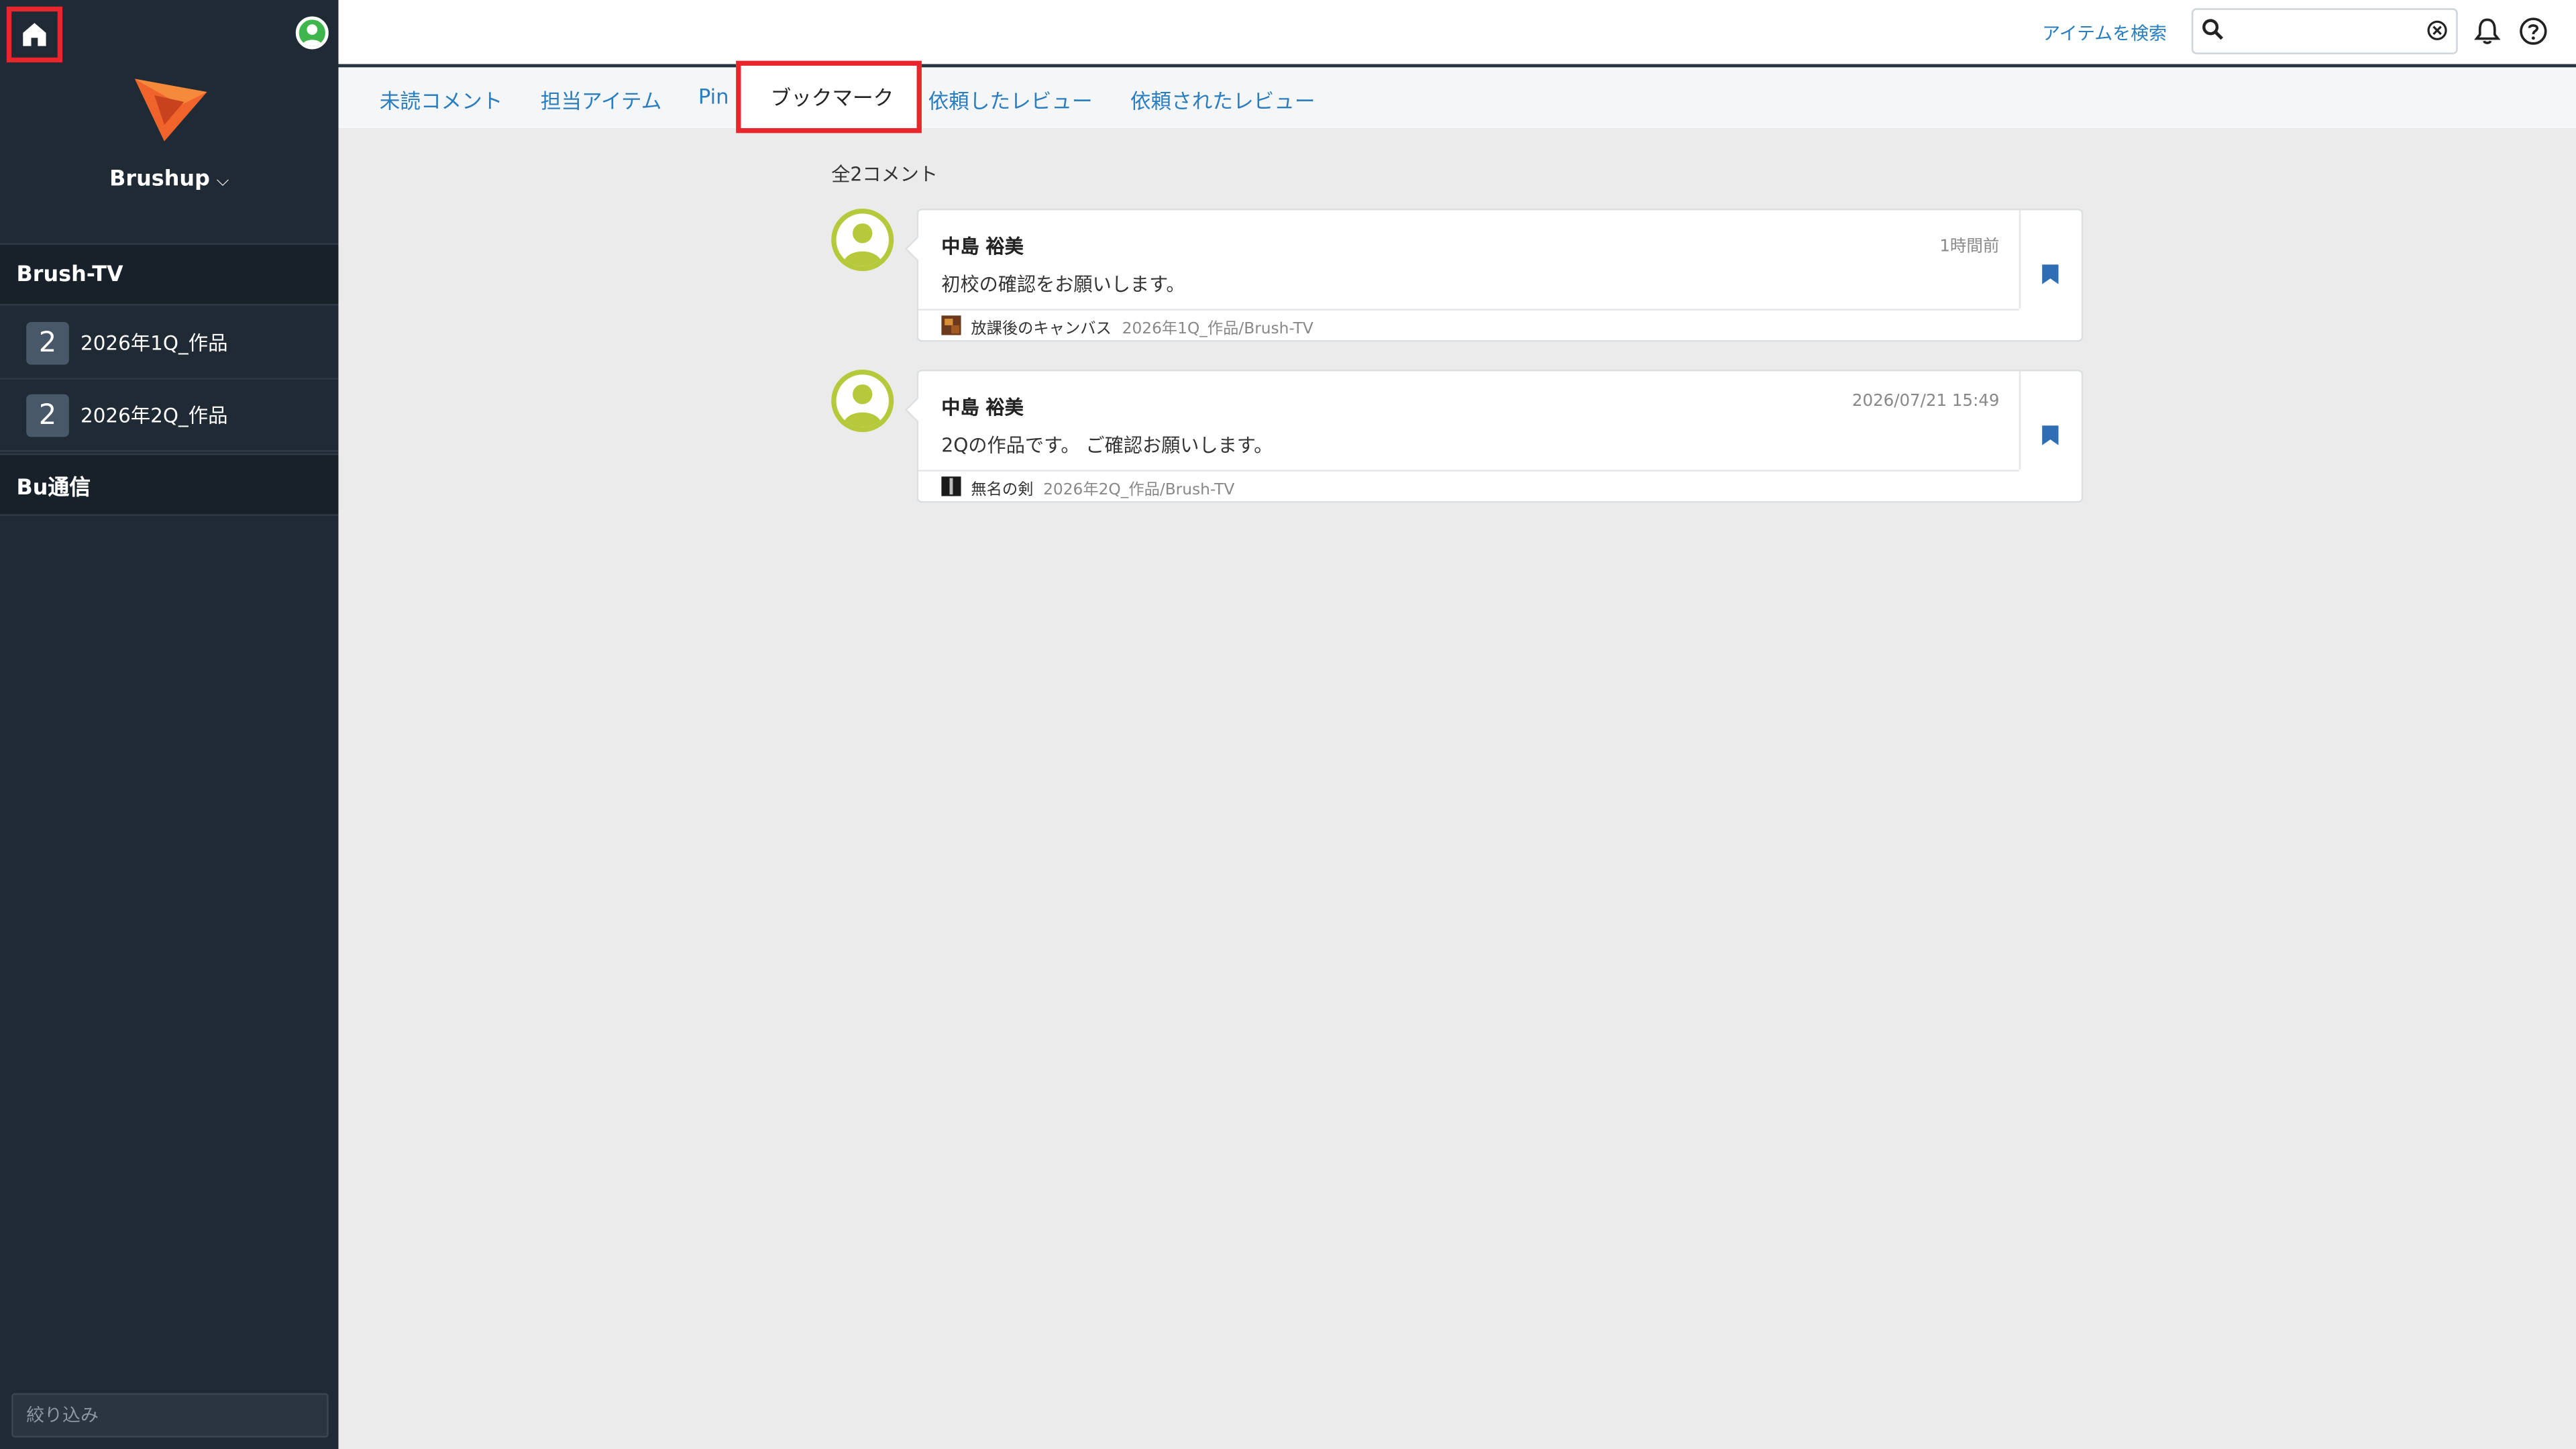 This screenshot has width=2576, height=1449. What do you see at coordinates (2437, 30) in the screenshot?
I see `clear-icon` at bounding box center [2437, 30].